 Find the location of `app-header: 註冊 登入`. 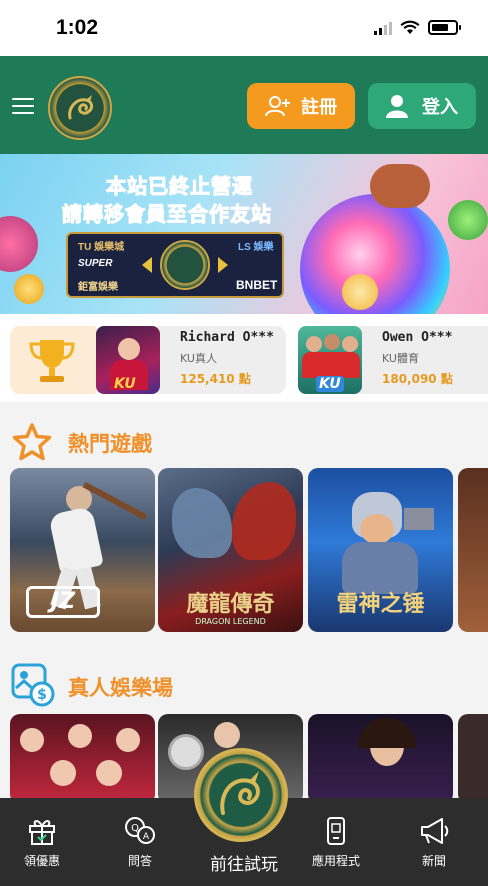

app-header: 註冊 登入 is located at coordinates (244, 105).